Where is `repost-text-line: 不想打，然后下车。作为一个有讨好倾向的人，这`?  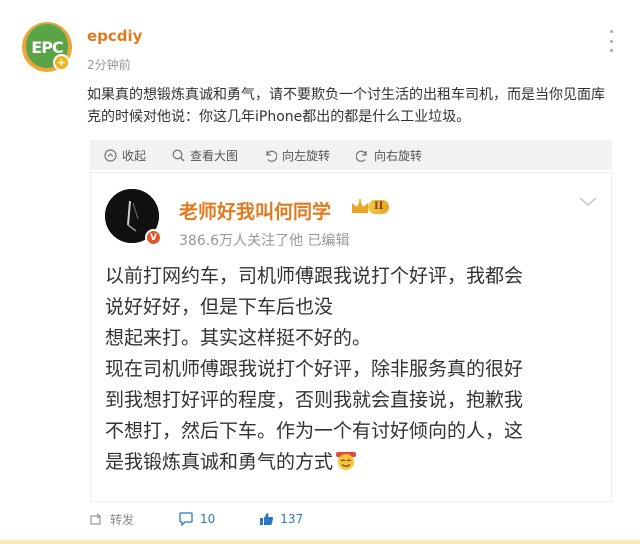 repost-text-line: 不想打，然后下车。作为一个有讨好倾向的人，这 is located at coordinates (314, 431).